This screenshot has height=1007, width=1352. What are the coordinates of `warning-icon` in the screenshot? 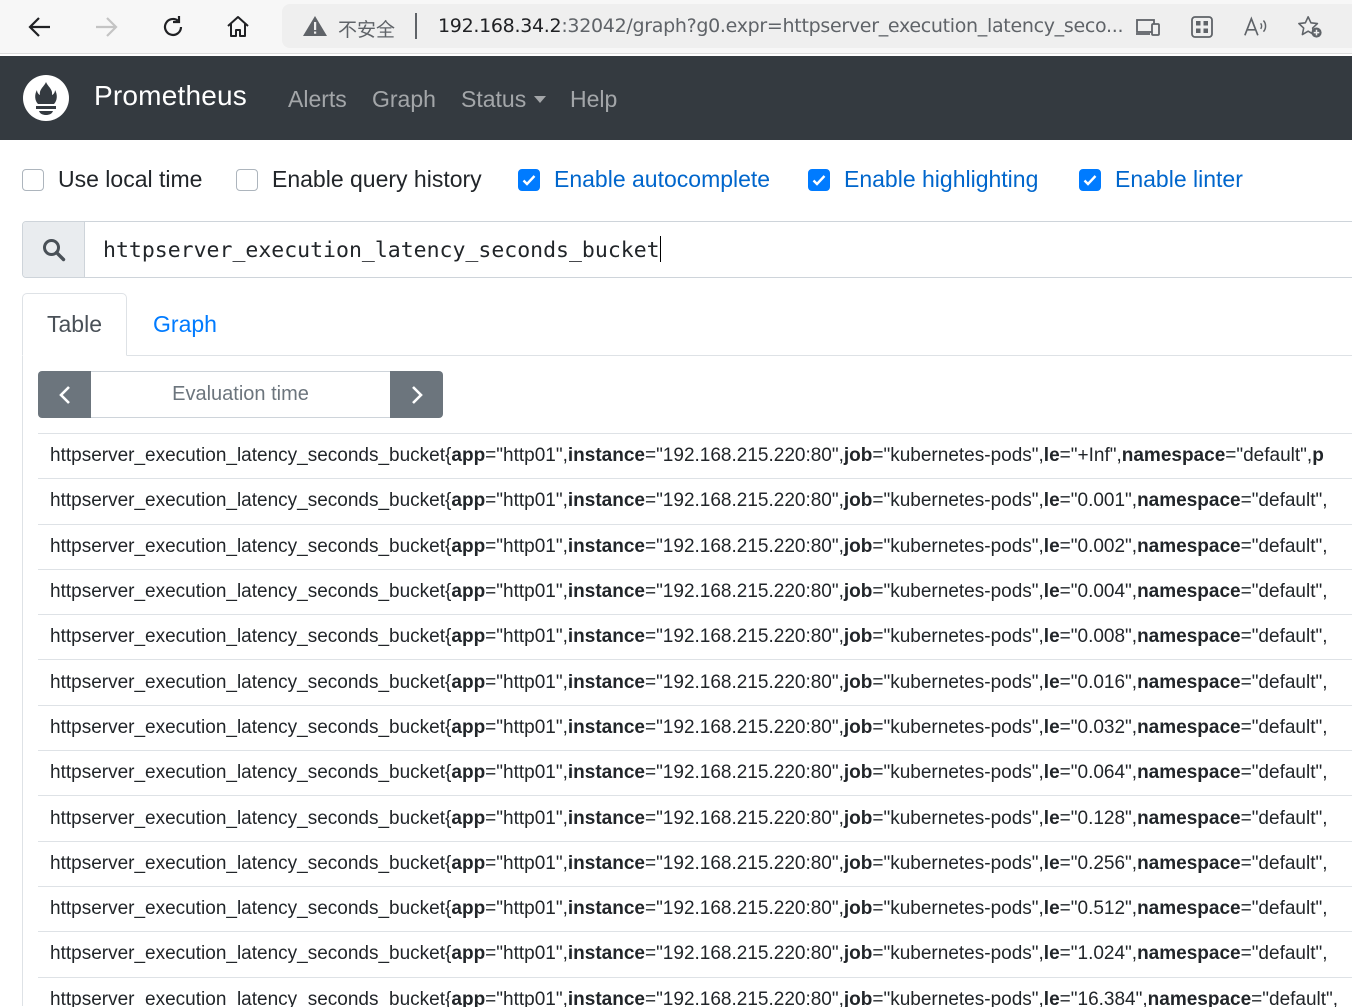 It's located at (315, 28).